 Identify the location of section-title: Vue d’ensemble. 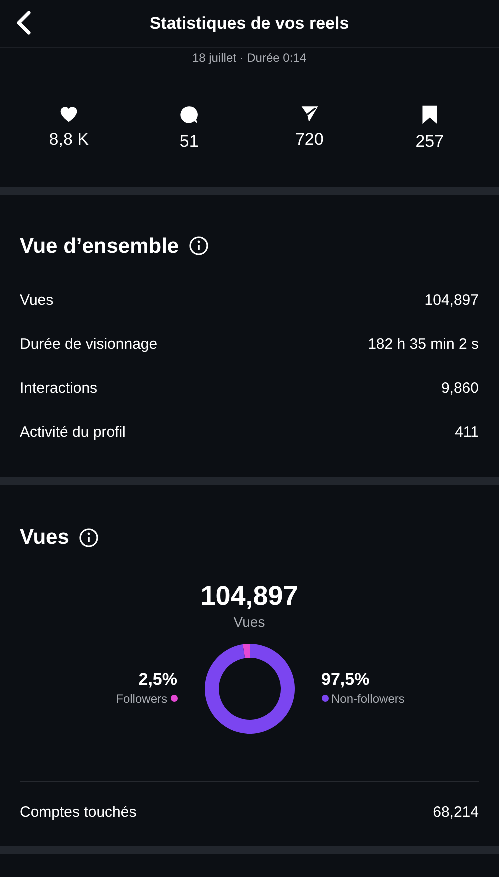
(100, 247).